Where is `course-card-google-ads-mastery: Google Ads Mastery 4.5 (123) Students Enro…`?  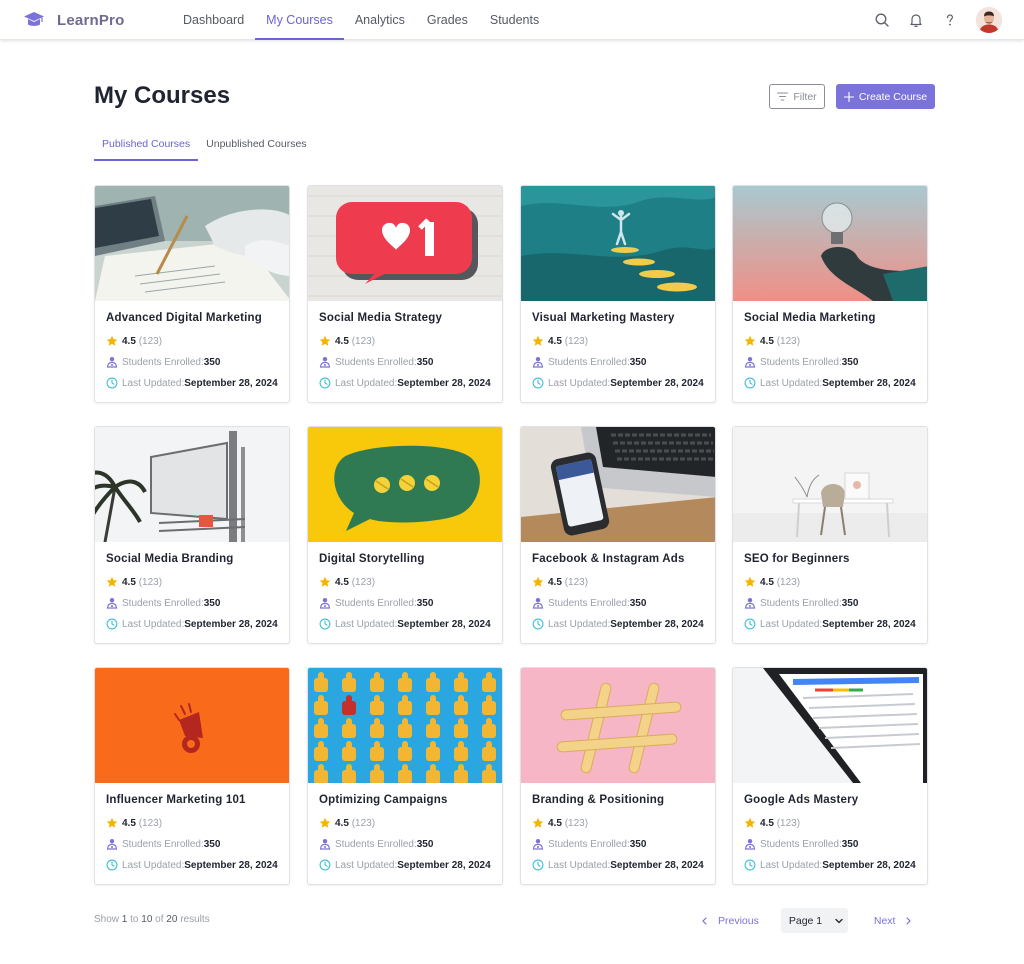
course-card-google-ads-mastery: Google Ads Mastery 4.5 (123) Students Enro… is located at coordinates (830, 776).